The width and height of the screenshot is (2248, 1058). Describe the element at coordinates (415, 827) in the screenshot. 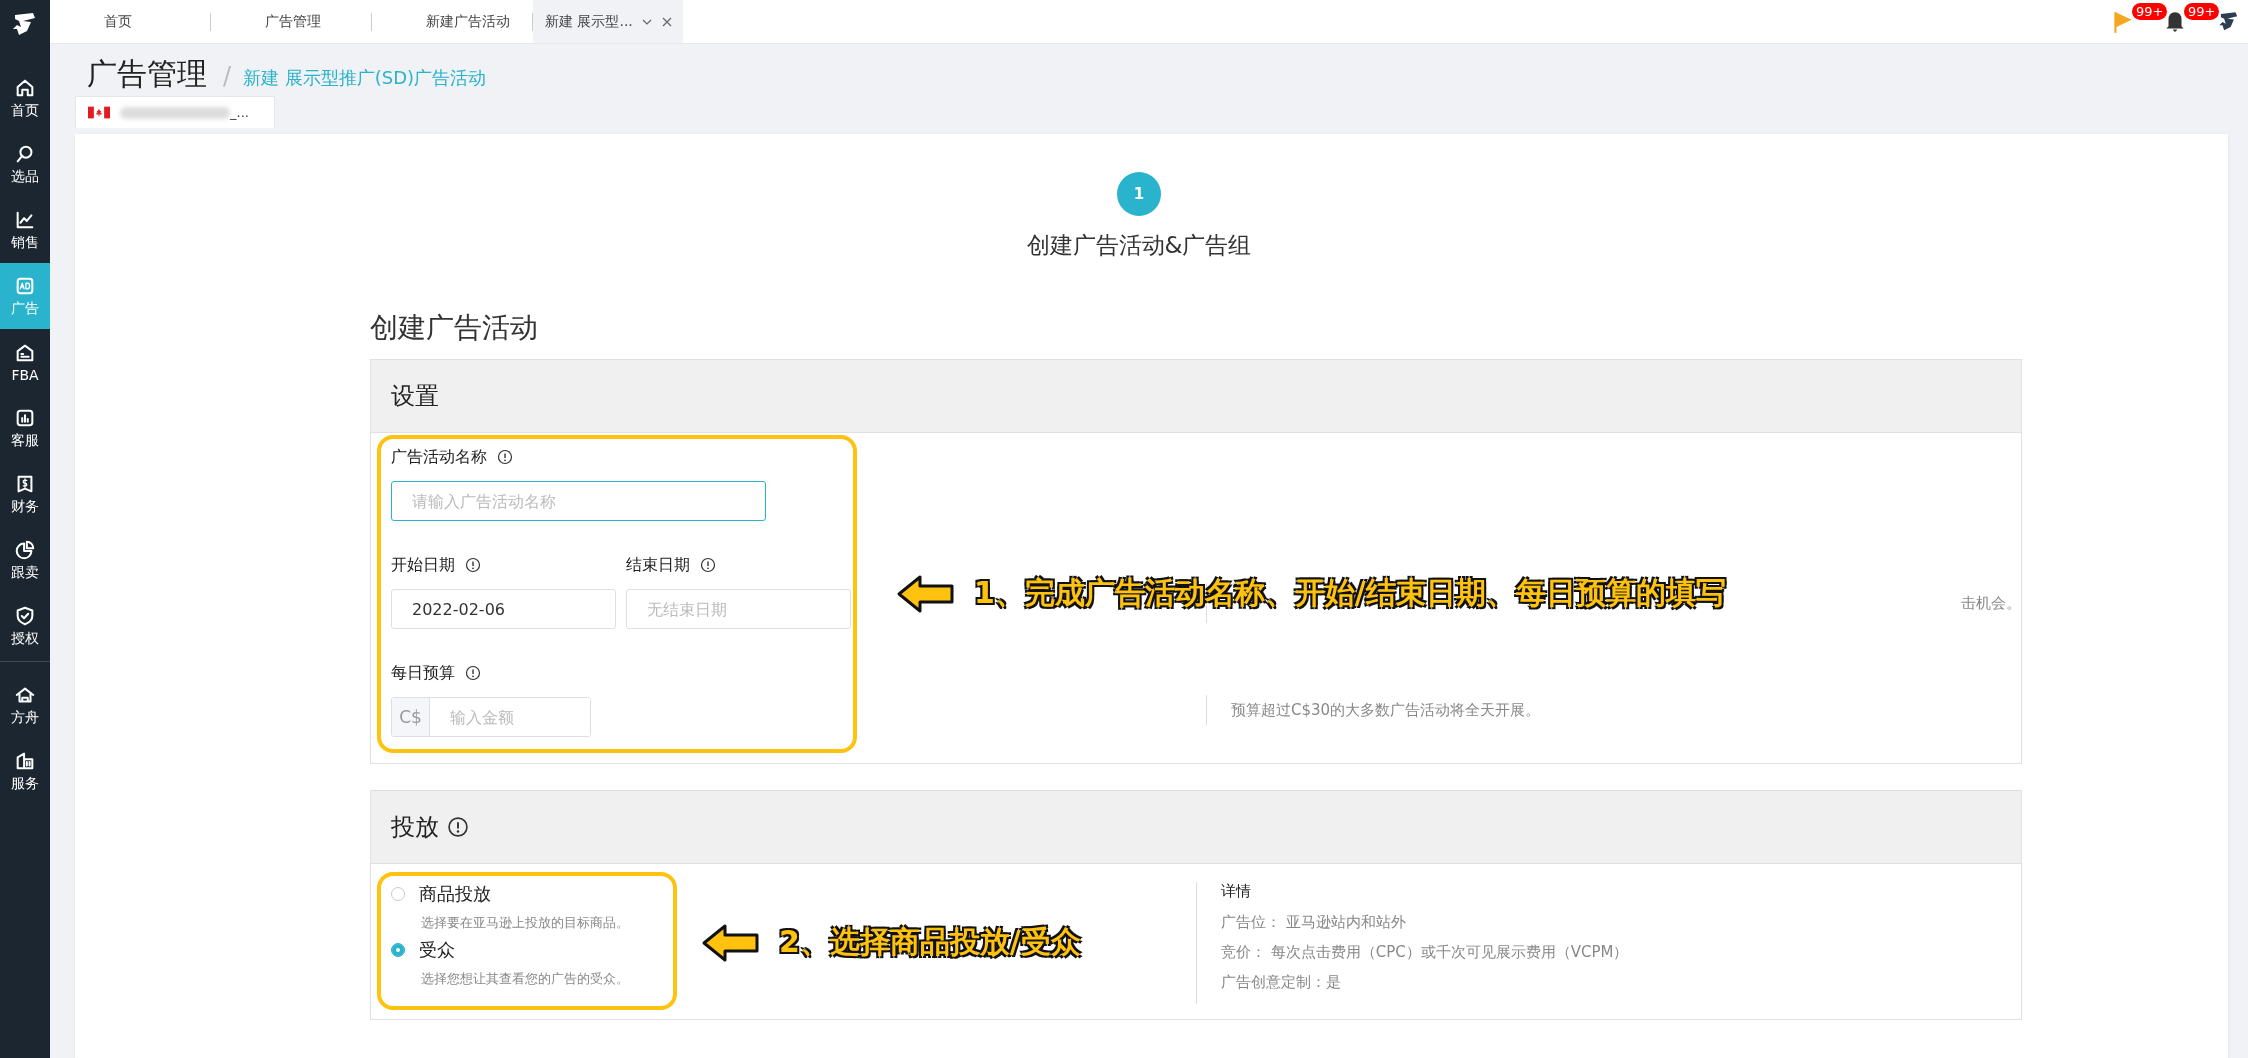

I see `panel-title: 投放` at that location.